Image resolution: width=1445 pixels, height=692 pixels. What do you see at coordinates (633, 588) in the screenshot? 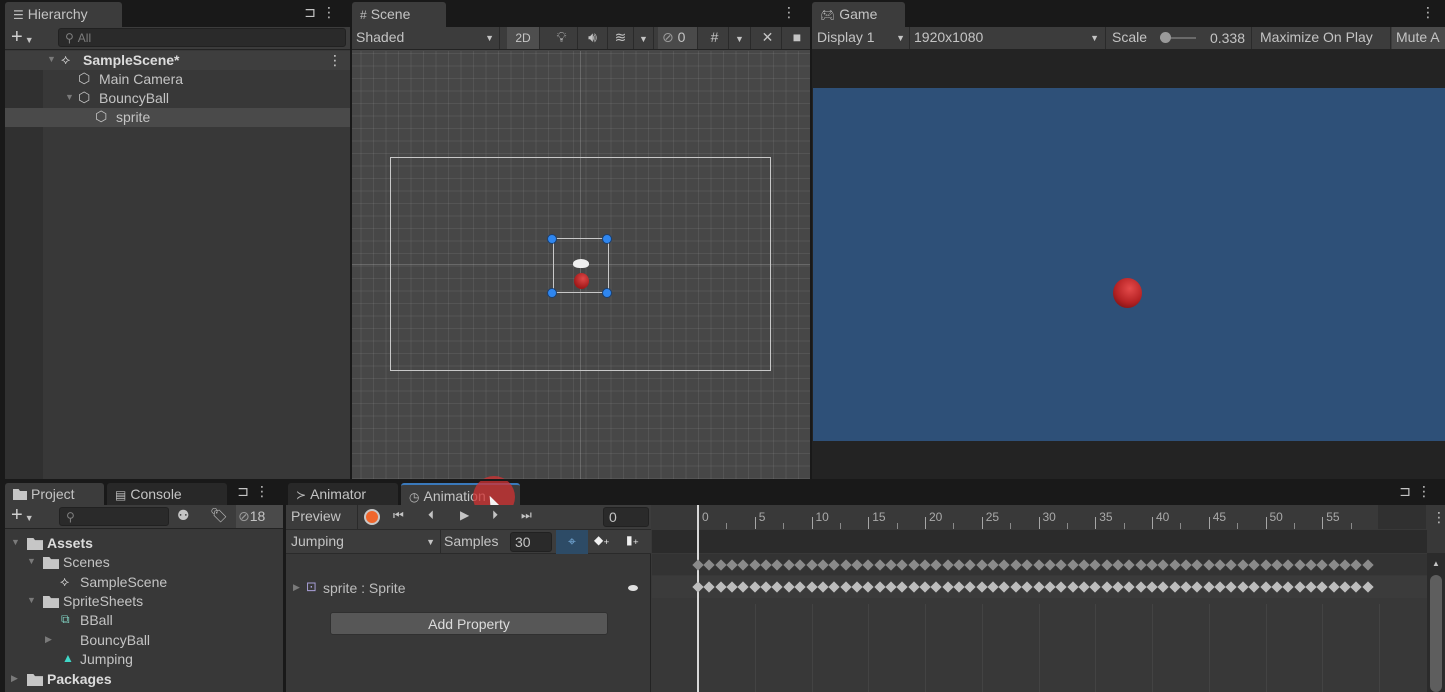
I see `keyframe-indicator-icon` at bounding box center [633, 588].